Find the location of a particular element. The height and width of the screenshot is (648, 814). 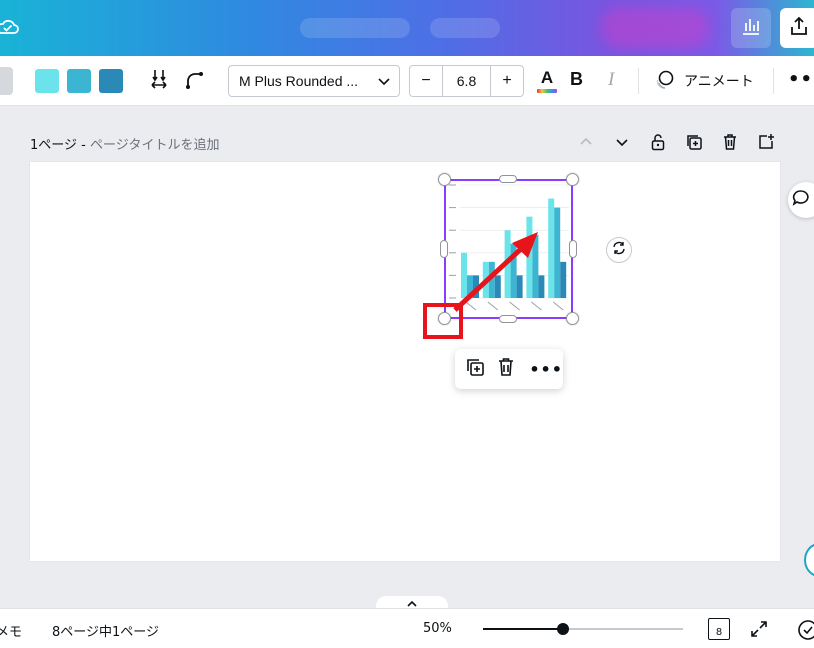

grid-view-button: 8 is located at coordinates (719, 629).